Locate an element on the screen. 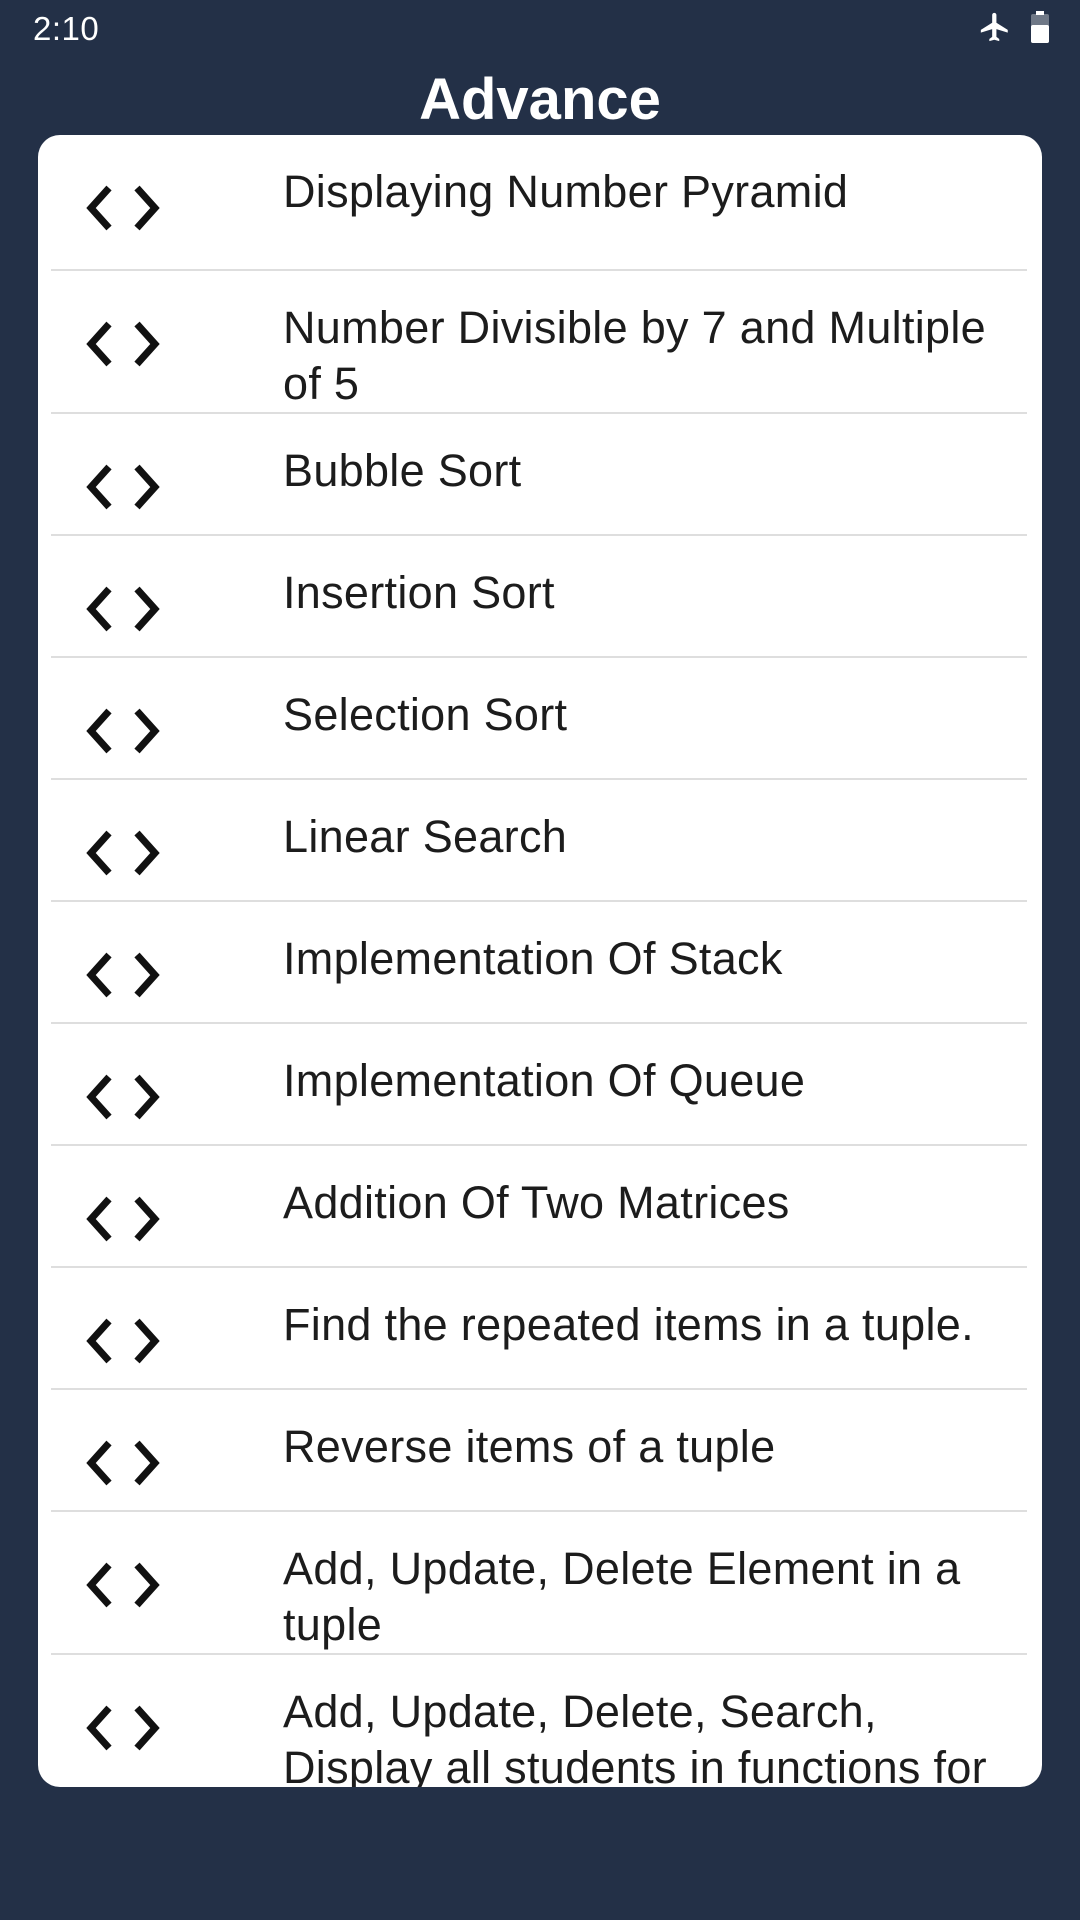 The width and height of the screenshot is (1080, 1920). list-item: Addition Of Two Matrices is located at coordinates (539, 1207).